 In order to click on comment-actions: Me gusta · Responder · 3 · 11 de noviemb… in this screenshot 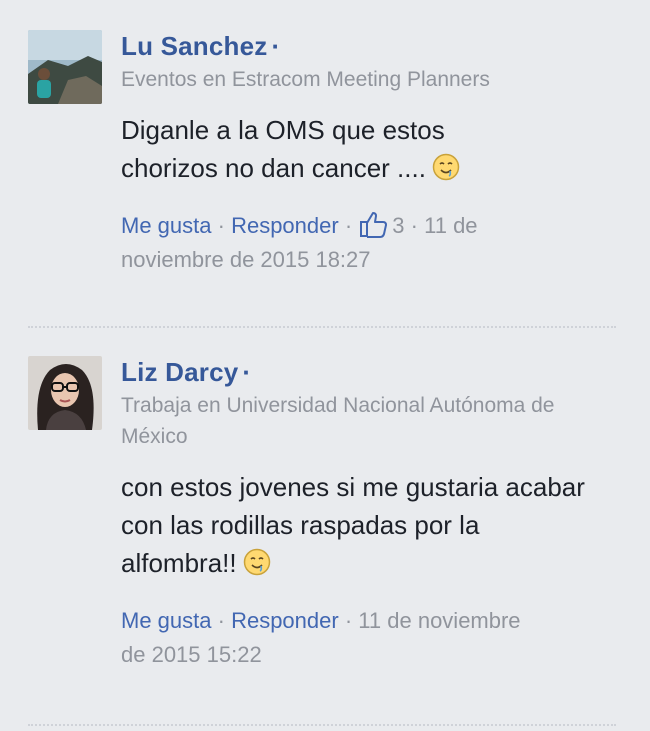, I will do `click(351, 243)`.